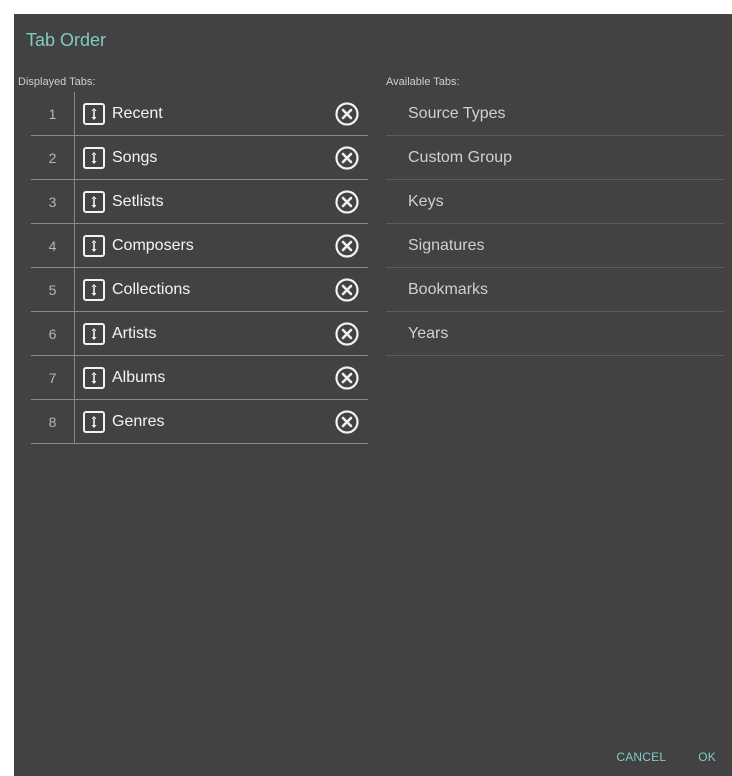  I want to click on displayed-tab-row: 2 Songs, so click(199, 158).